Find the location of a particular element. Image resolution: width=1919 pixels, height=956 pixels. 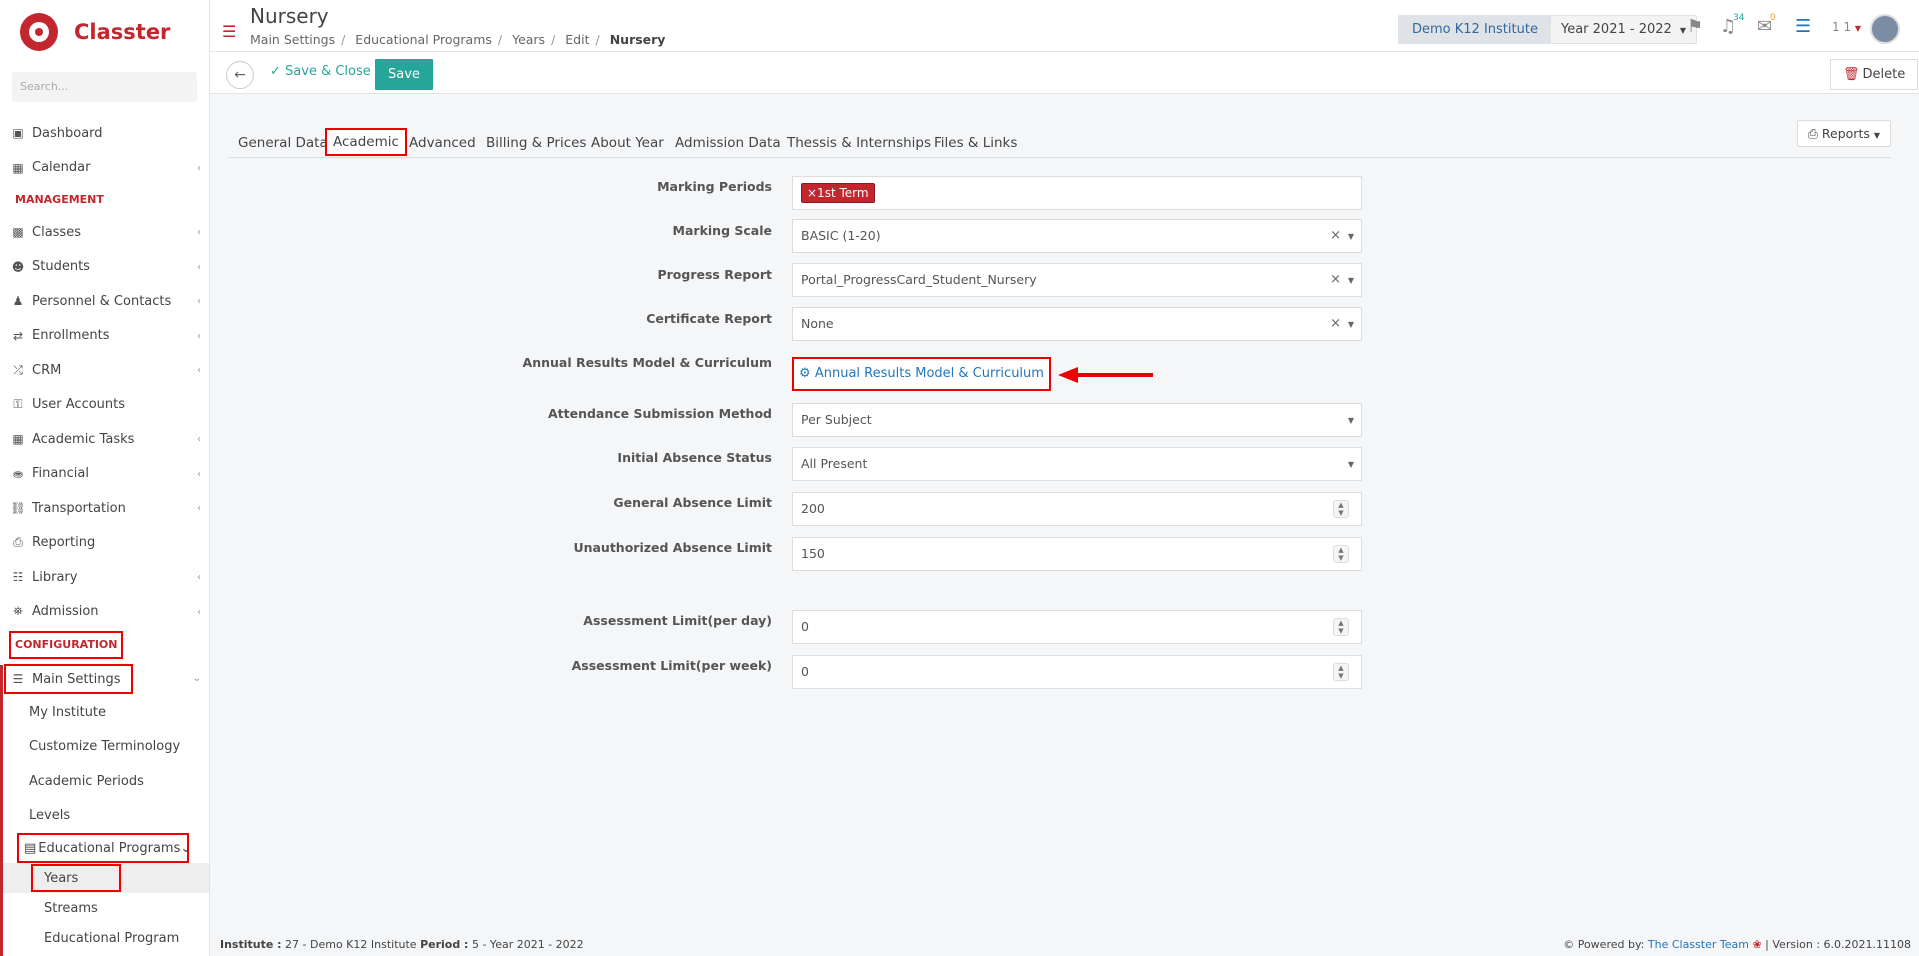

reports-button: ⎙ Reports ▼ is located at coordinates (1843, 133).